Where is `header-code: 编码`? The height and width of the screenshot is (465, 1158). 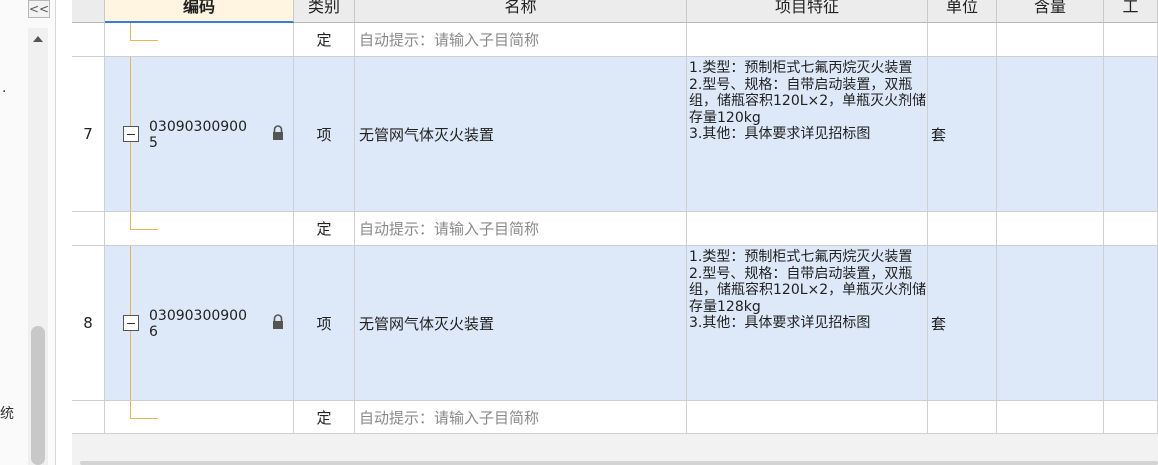
header-code: 编码 is located at coordinates (199, 11).